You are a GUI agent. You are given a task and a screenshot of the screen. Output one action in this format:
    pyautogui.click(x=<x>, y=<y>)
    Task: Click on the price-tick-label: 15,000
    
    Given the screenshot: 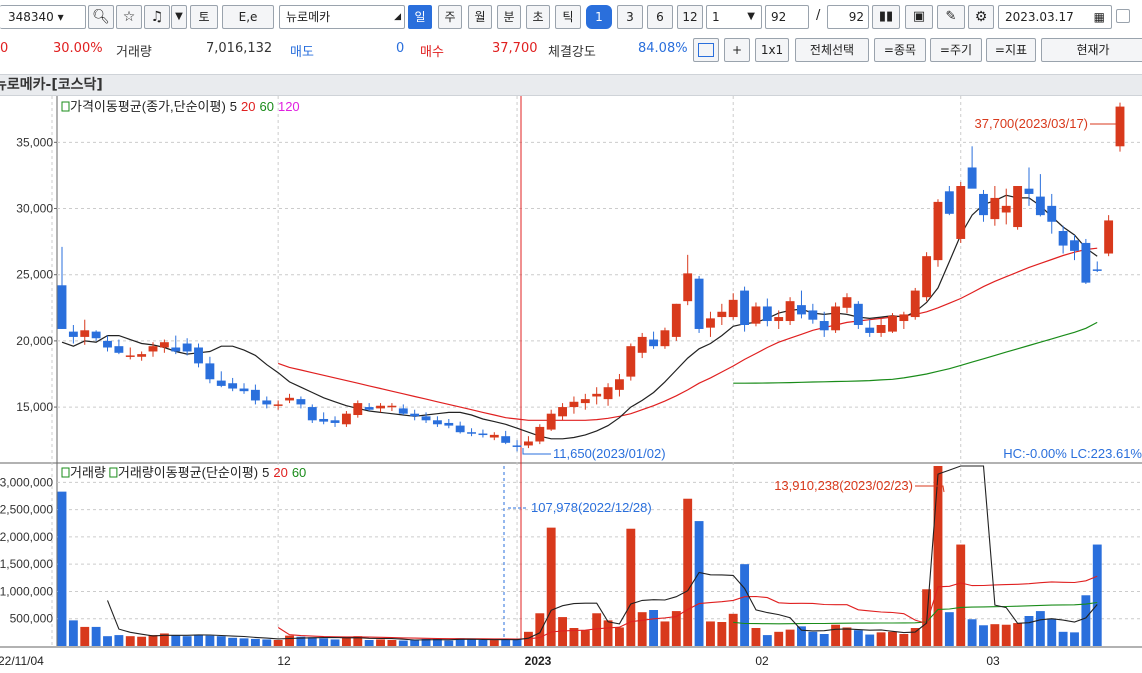 What is the action you would take?
    pyautogui.click(x=34, y=407)
    